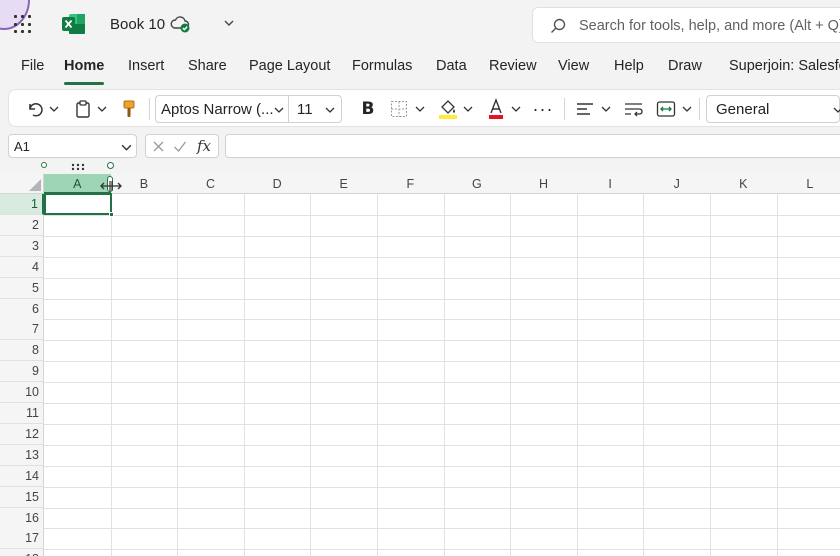 The image size is (840, 556). I want to click on tab-view: View, so click(573, 66).